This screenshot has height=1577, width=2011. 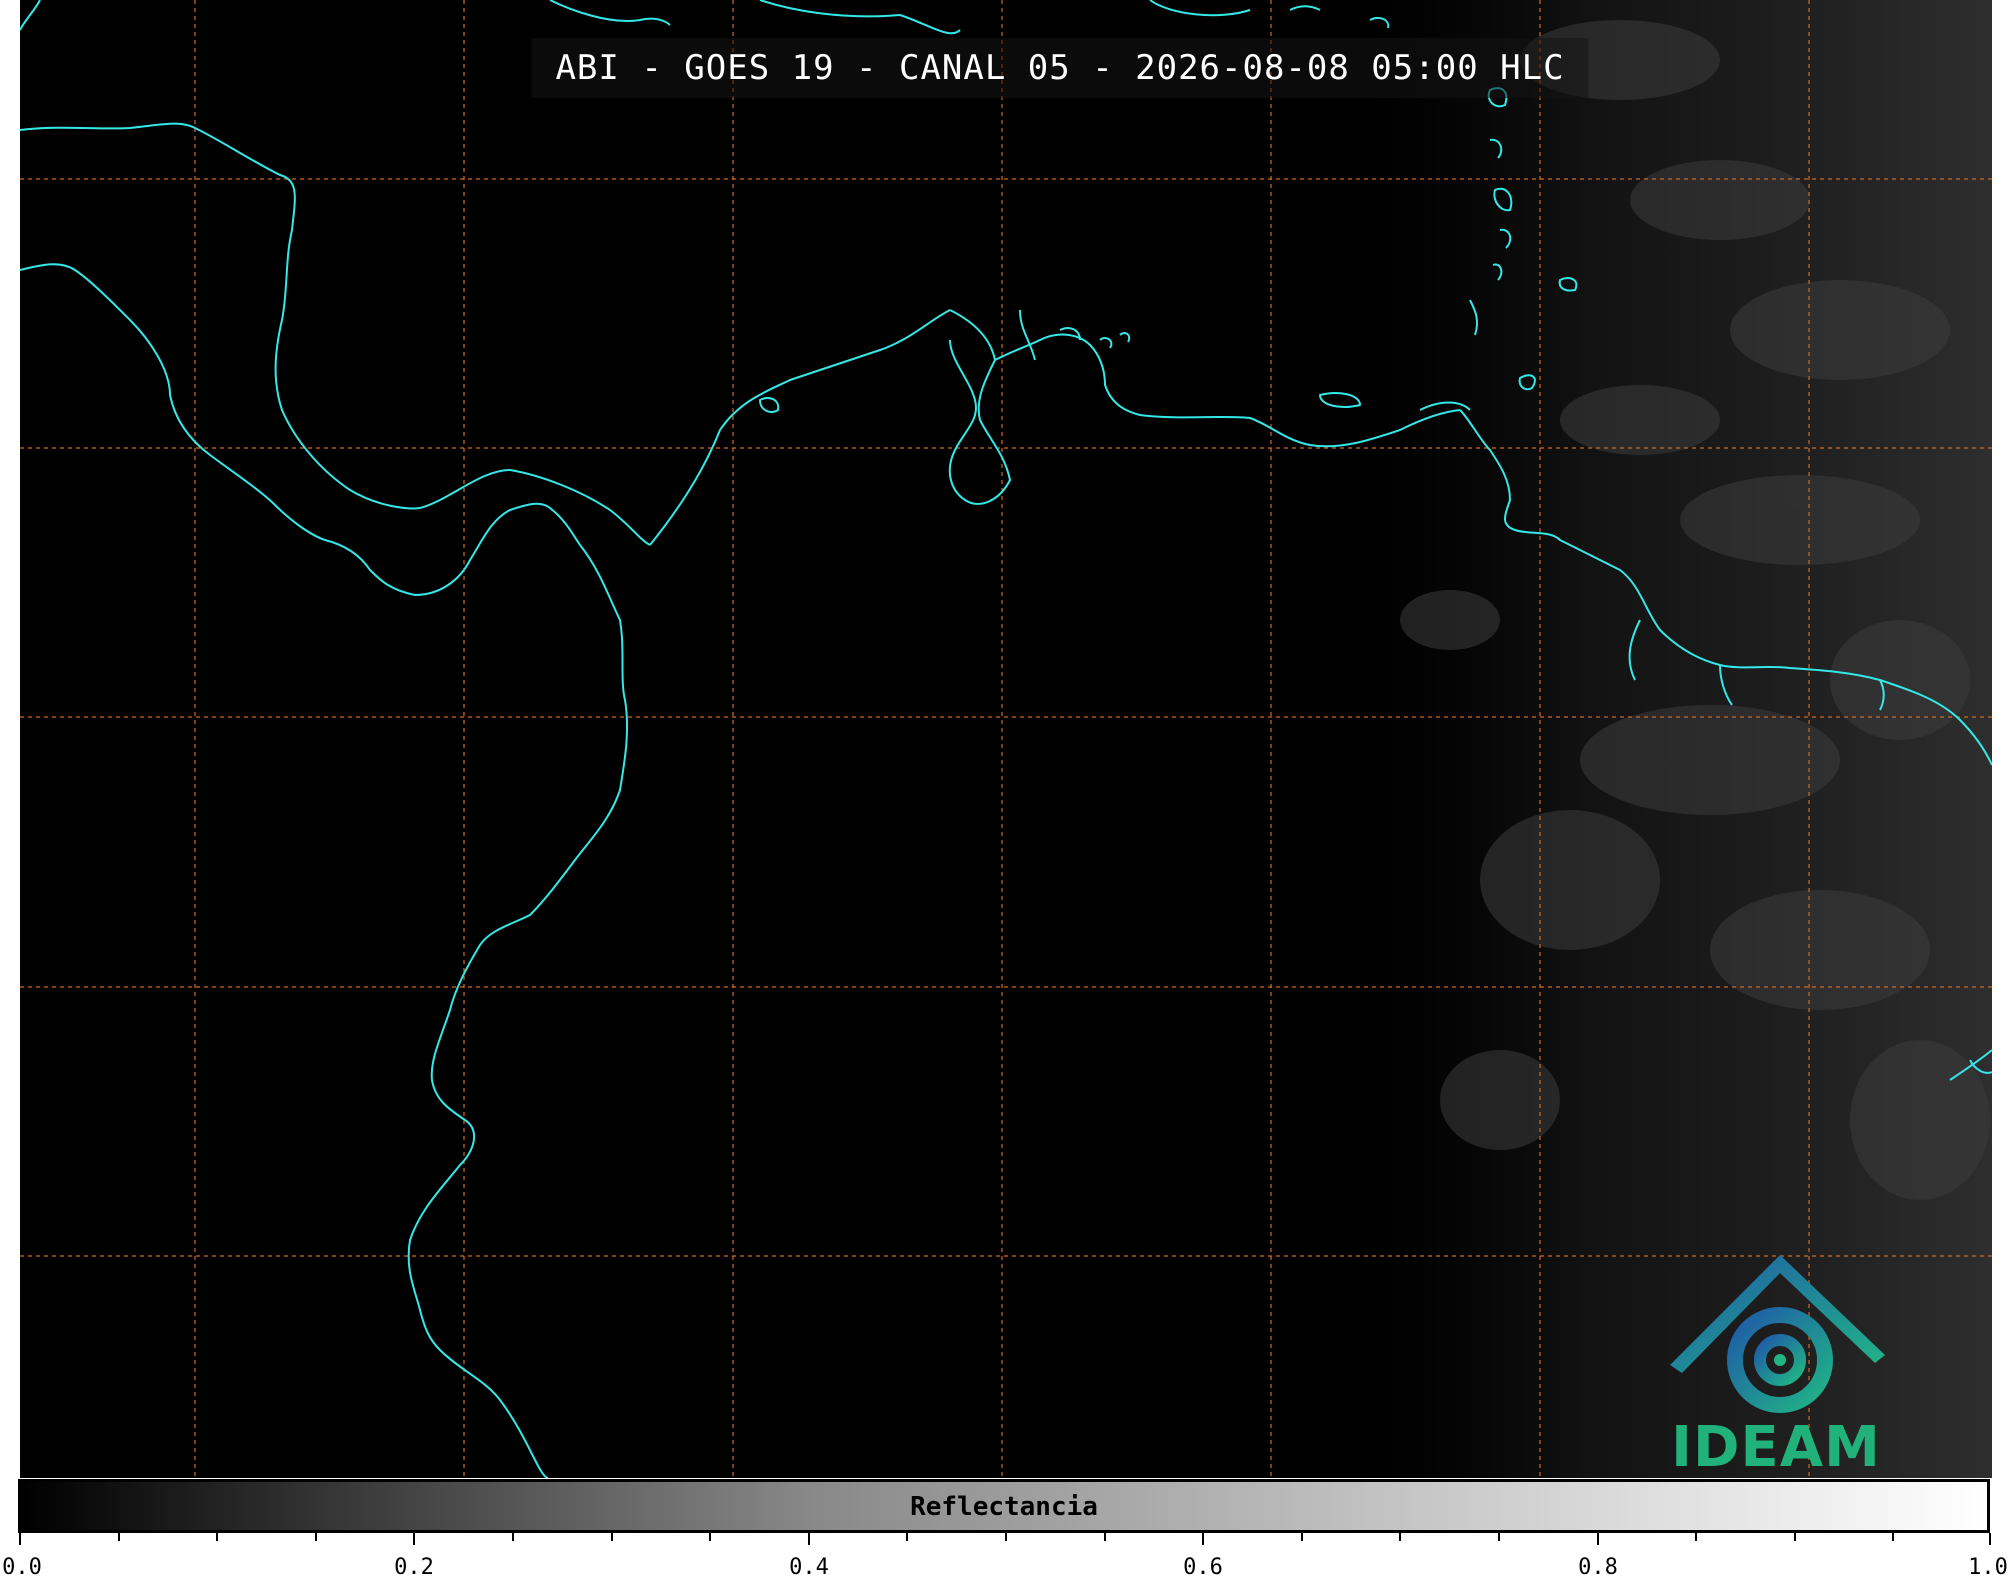 I want to click on colorbar-label: Reflectancia, so click(x=1004, y=1507).